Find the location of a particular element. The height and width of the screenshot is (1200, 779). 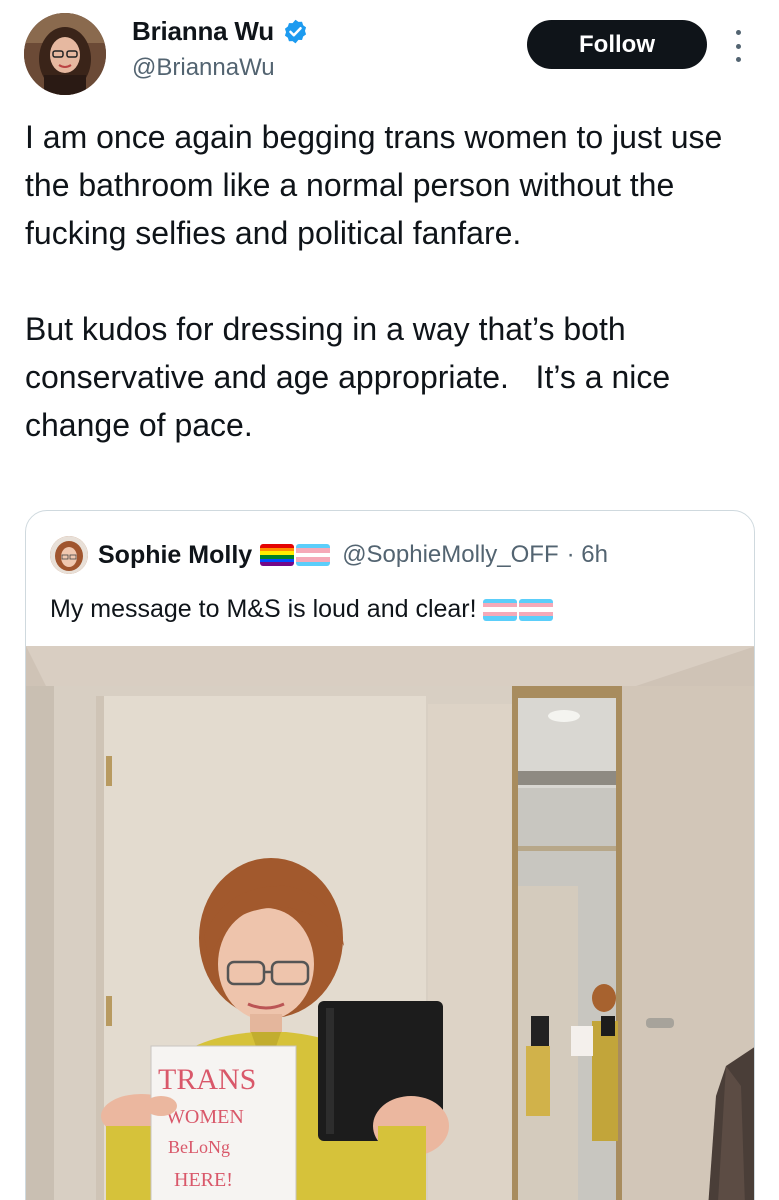

author-display-name: Brianna Wu is located at coordinates (203, 31).